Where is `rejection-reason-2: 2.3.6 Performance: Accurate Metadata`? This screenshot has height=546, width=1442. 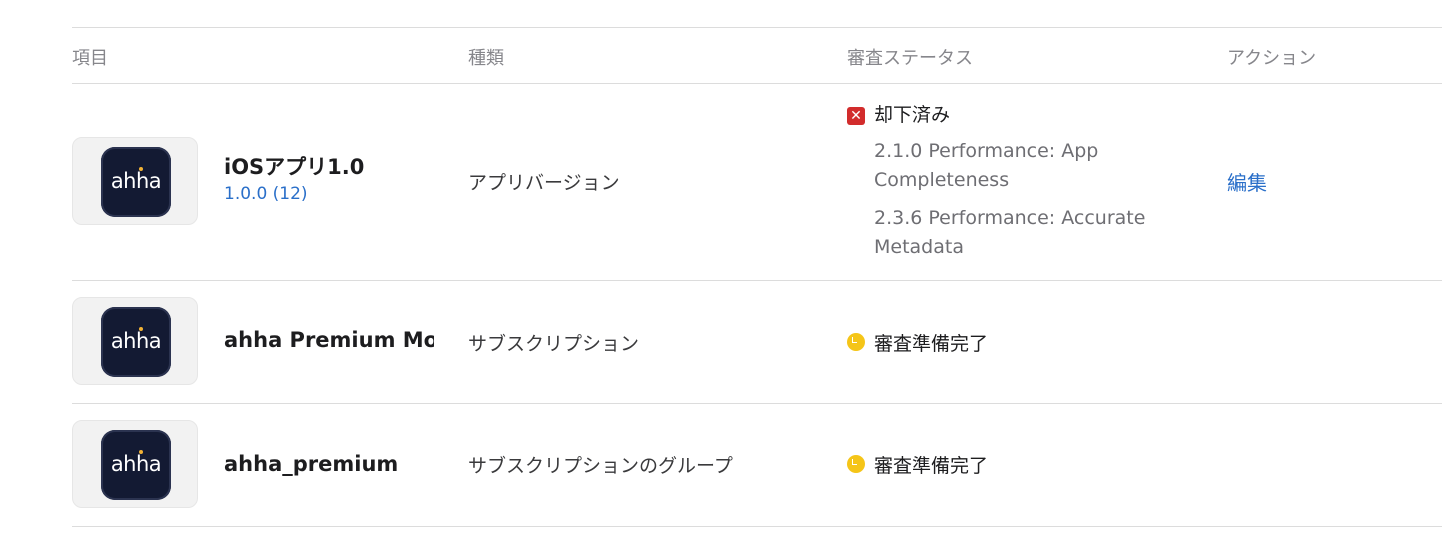
rejection-reason-2: 2.3.6 Performance: Accurate Metadata is located at coordinates (1010, 232).